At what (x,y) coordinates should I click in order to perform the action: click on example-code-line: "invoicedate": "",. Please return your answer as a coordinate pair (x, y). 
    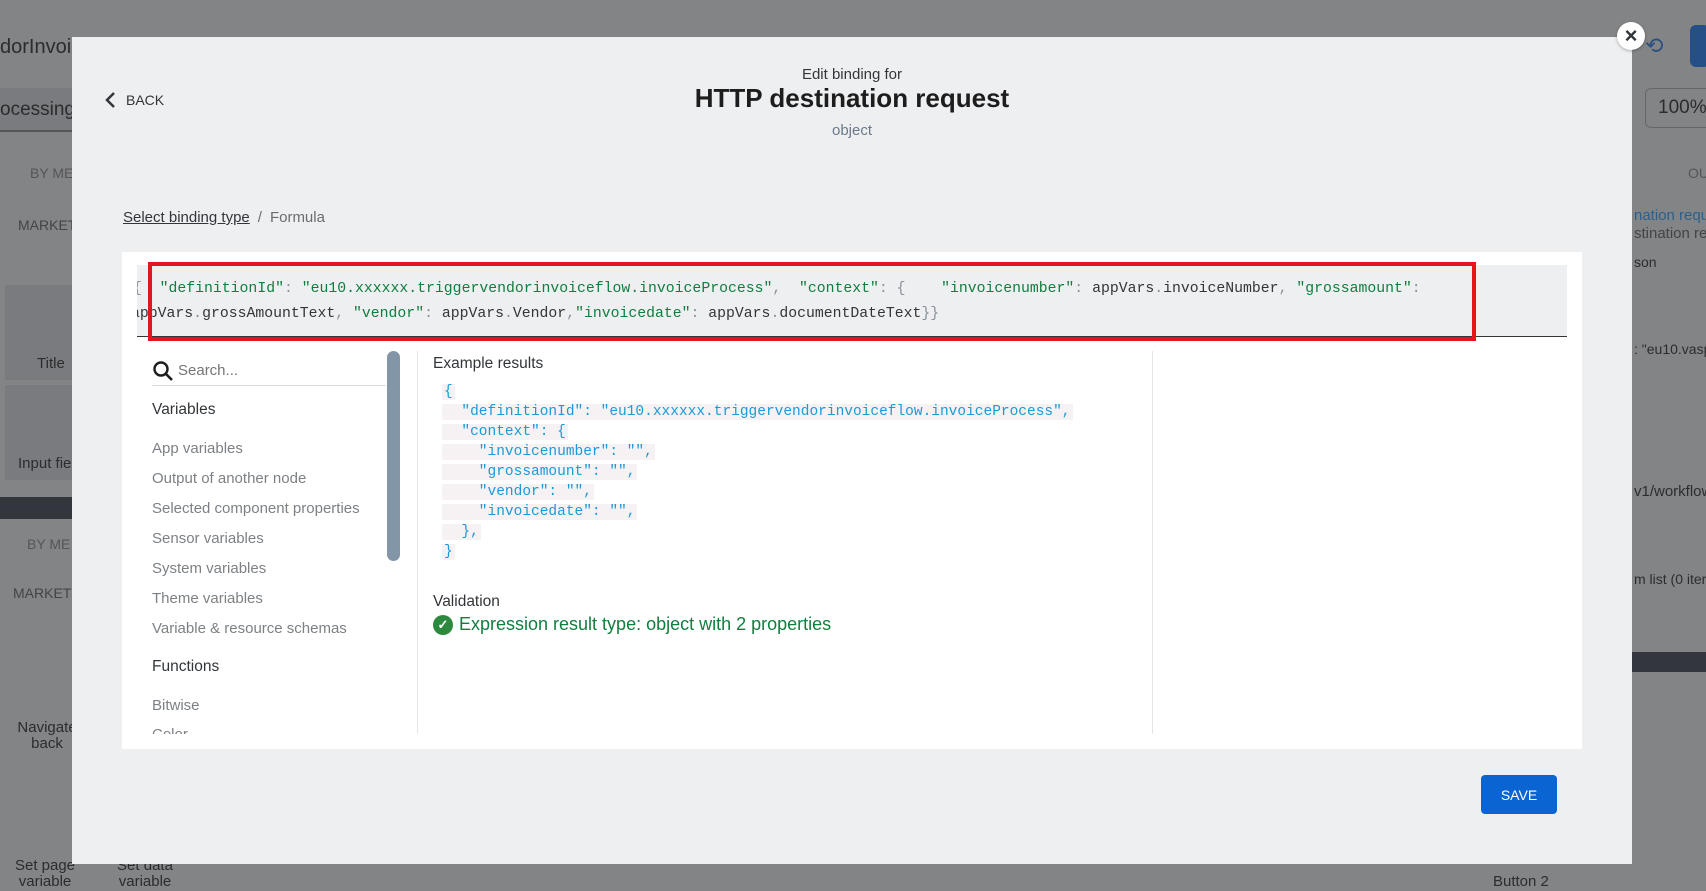
    Looking at the image, I should click on (757, 512).